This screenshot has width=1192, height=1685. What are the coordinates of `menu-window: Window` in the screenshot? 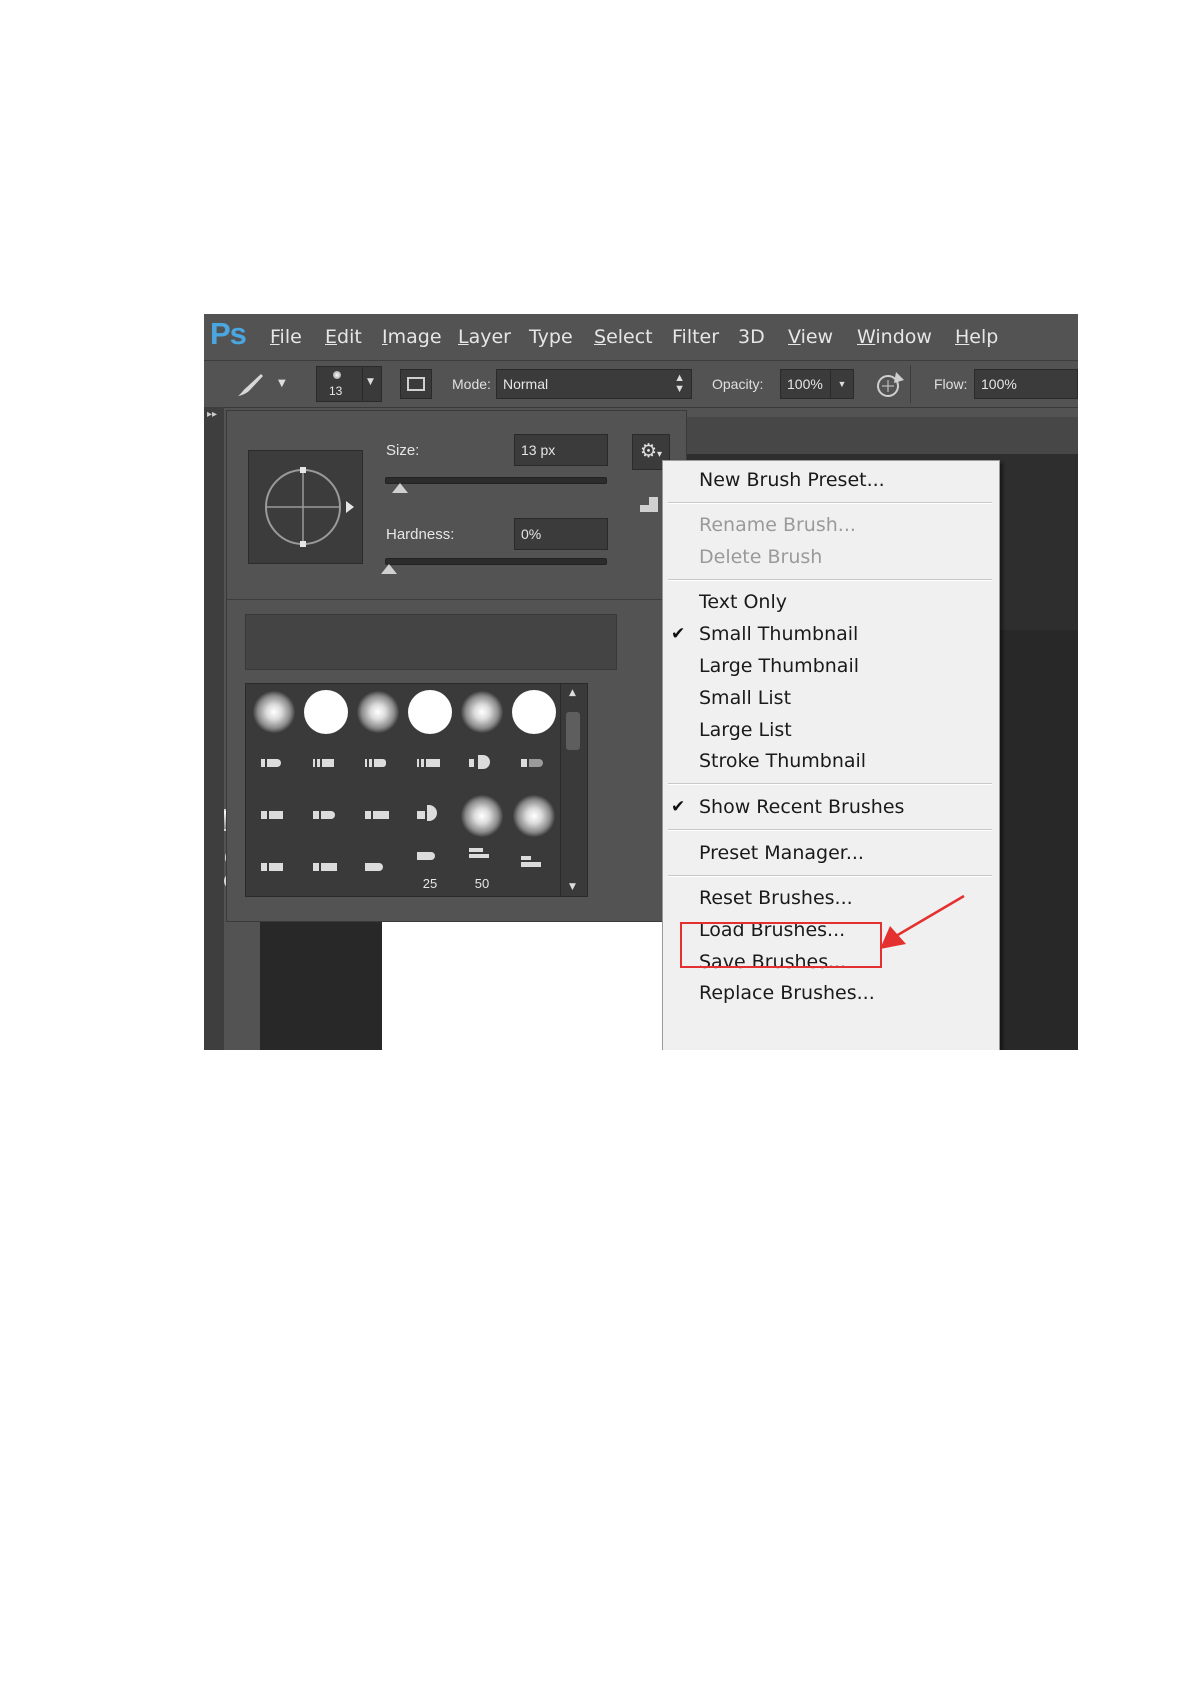 It's located at (894, 337).